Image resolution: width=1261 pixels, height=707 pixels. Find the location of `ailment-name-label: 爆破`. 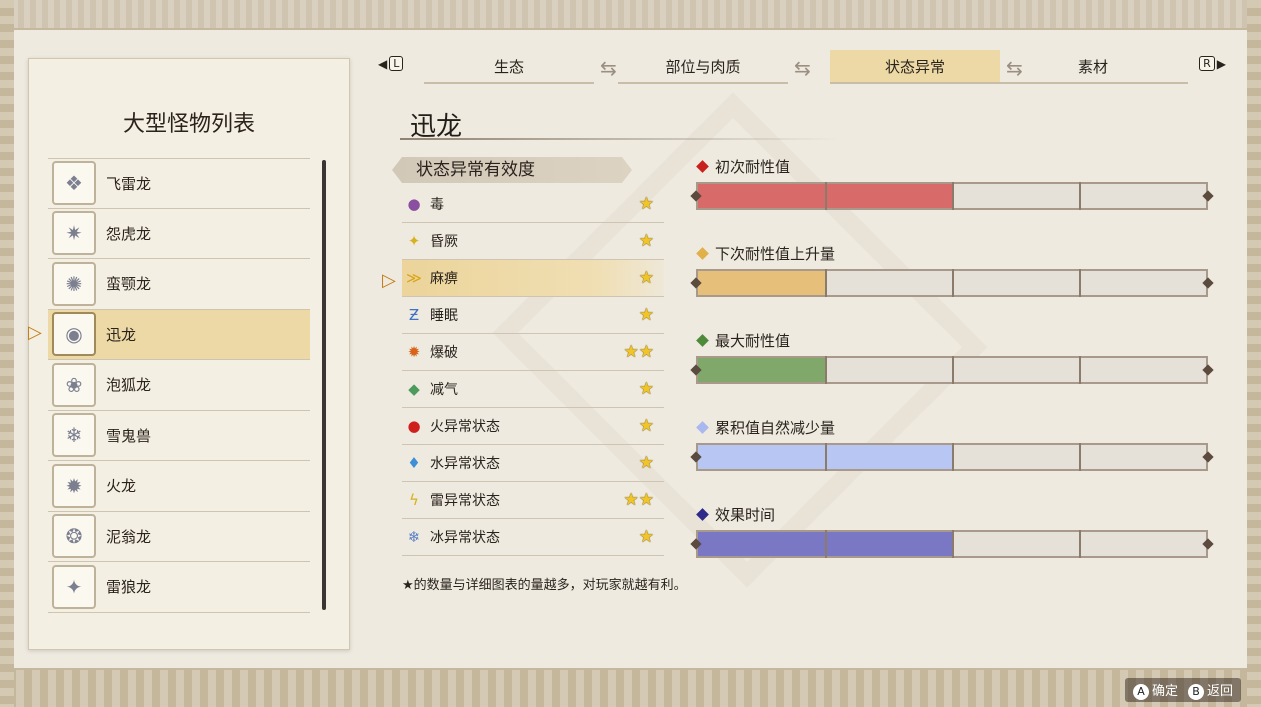

ailment-name-label: 爆破 is located at coordinates (444, 353).